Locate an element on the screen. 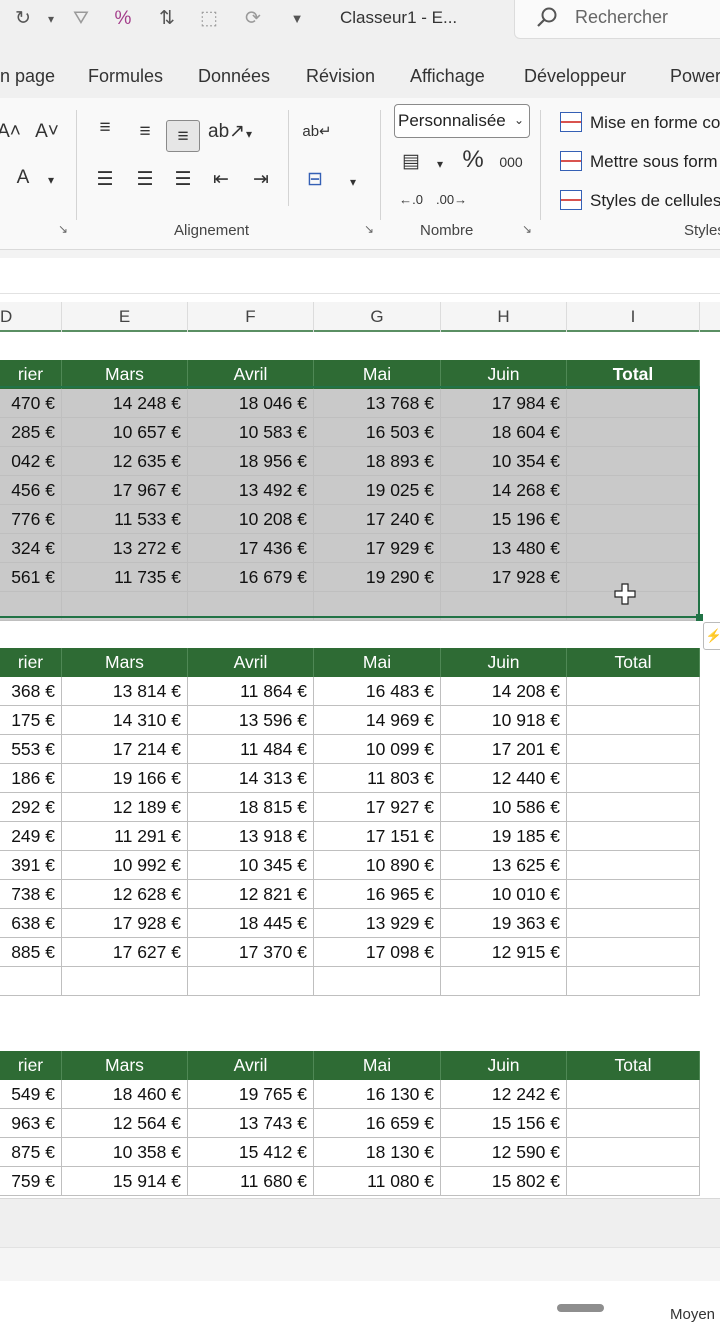  table-cell: 13 272 € is located at coordinates (125, 548).